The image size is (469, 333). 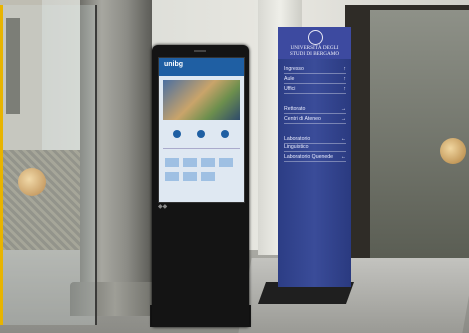 I want to click on sign-row: Linguistico, so click(x=315, y=147).